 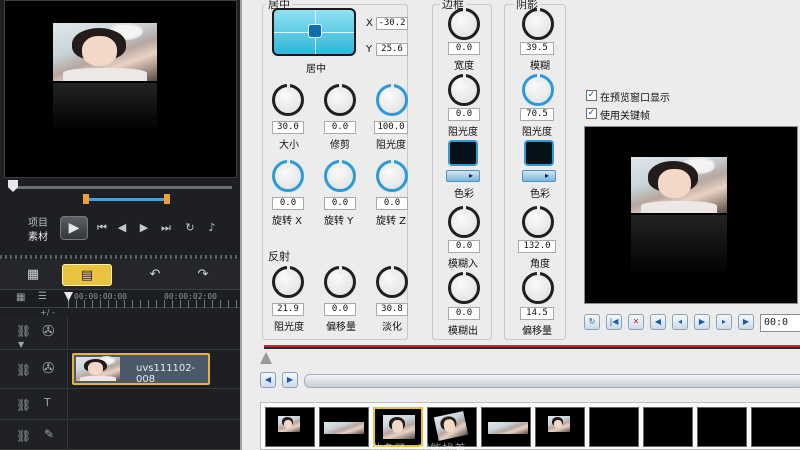 What do you see at coordinates (120, 299) in the screenshot?
I see `timeline-ruler: ▦ ☰ 00:00:00:00 00:00:02:00` at bounding box center [120, 299].